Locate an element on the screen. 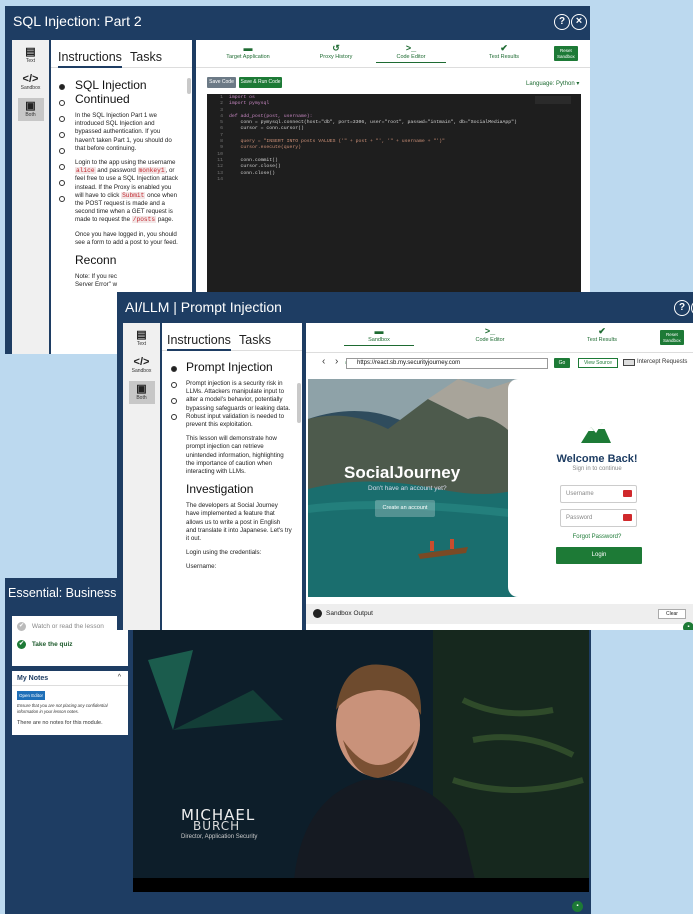  check-icon: ✔ is located at coordinates (504, 48).